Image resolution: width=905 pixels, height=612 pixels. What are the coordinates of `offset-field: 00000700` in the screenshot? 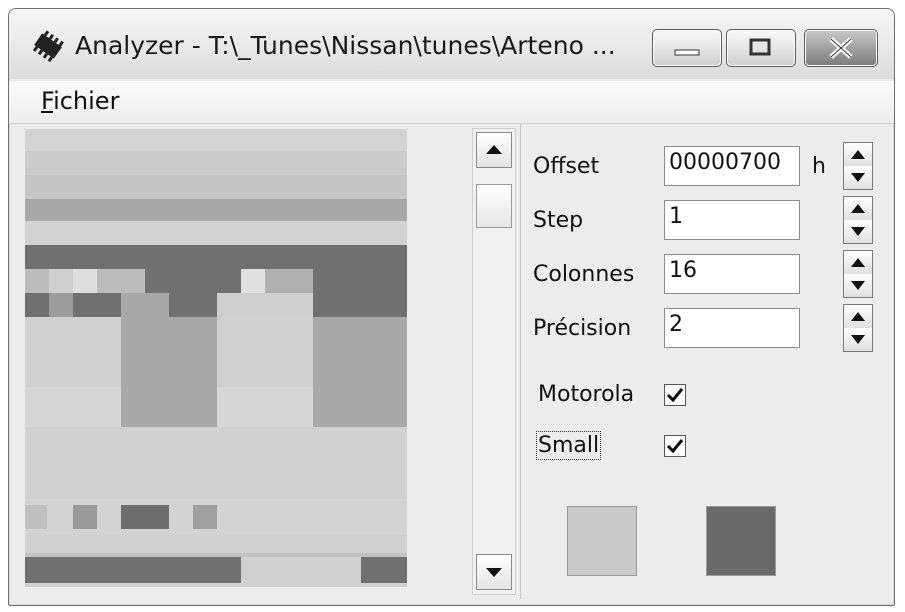 It's located at (732, 166).